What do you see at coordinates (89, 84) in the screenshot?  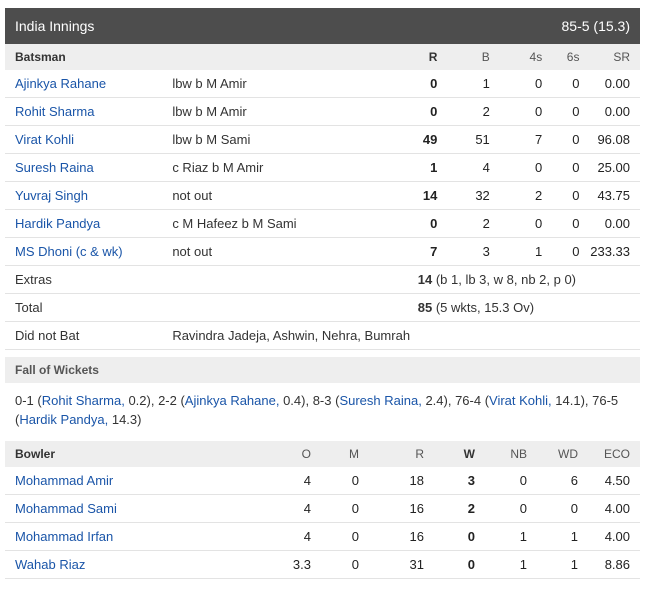 I see `batsman-name-link: Ajinkya Rahane` at bounding box center [89, 84].